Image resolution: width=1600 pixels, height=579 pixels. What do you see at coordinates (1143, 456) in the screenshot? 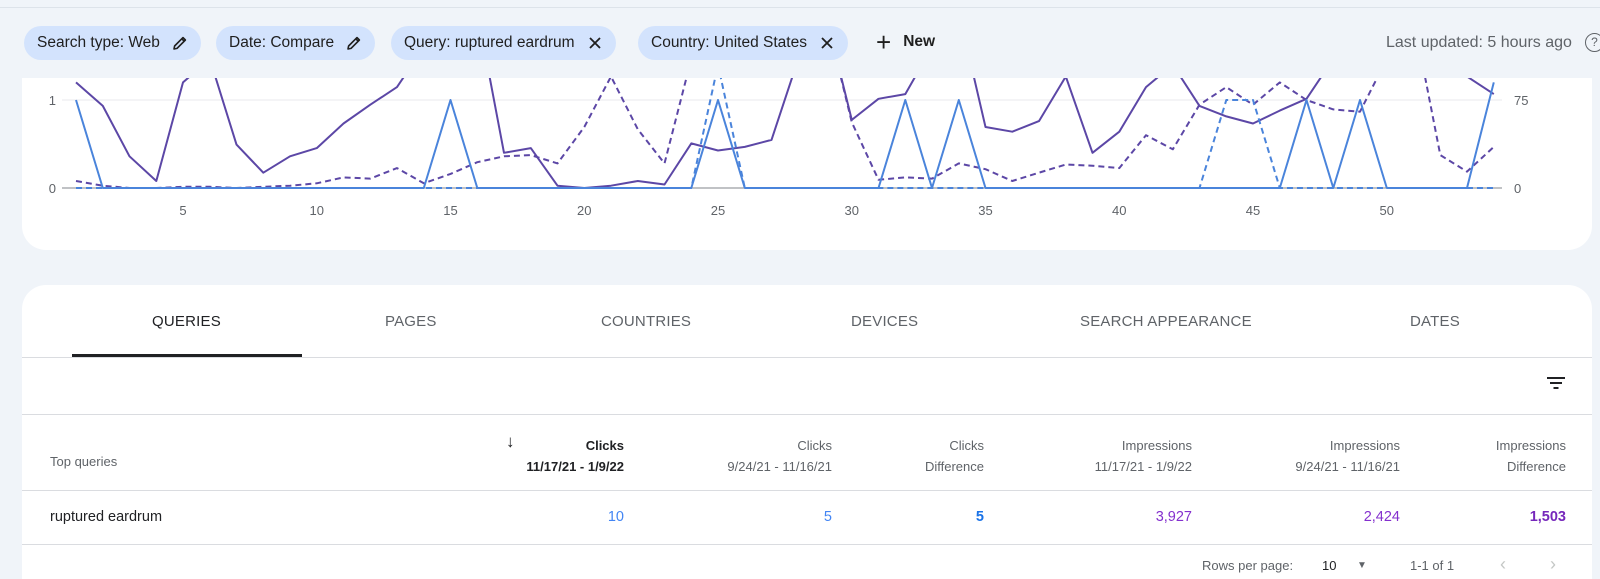
I see `column-header-impressions-current: Impressions 11/17/21 - 1/9/22` at bounding box center [1143, 456].